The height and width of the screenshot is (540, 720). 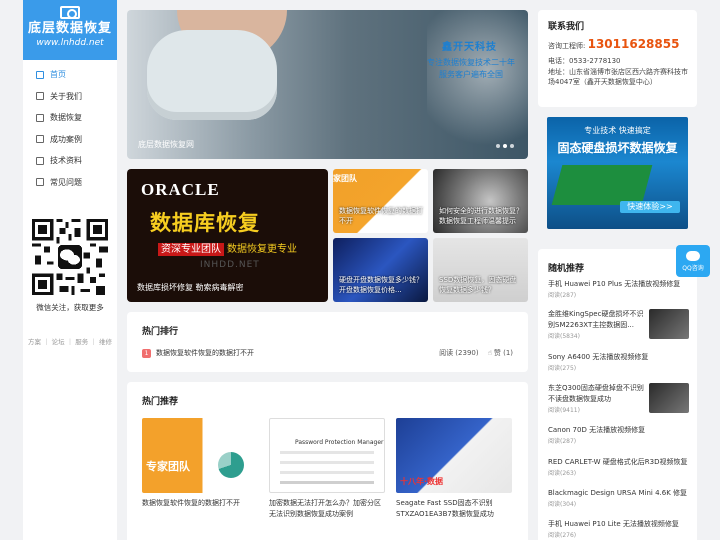 I want to click on banner-brand: 鑫开天科技, so click(x=469, y=47).